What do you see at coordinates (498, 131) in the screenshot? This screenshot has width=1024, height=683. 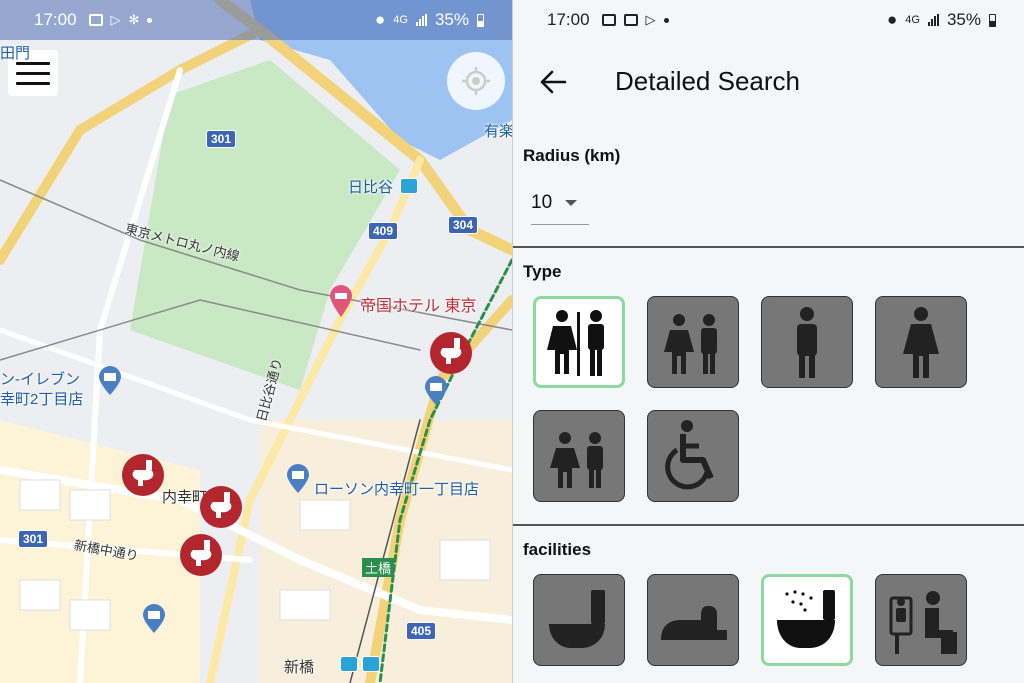 I see `map-label-yurakucho: 有楽` at bounding box center [498, 131].